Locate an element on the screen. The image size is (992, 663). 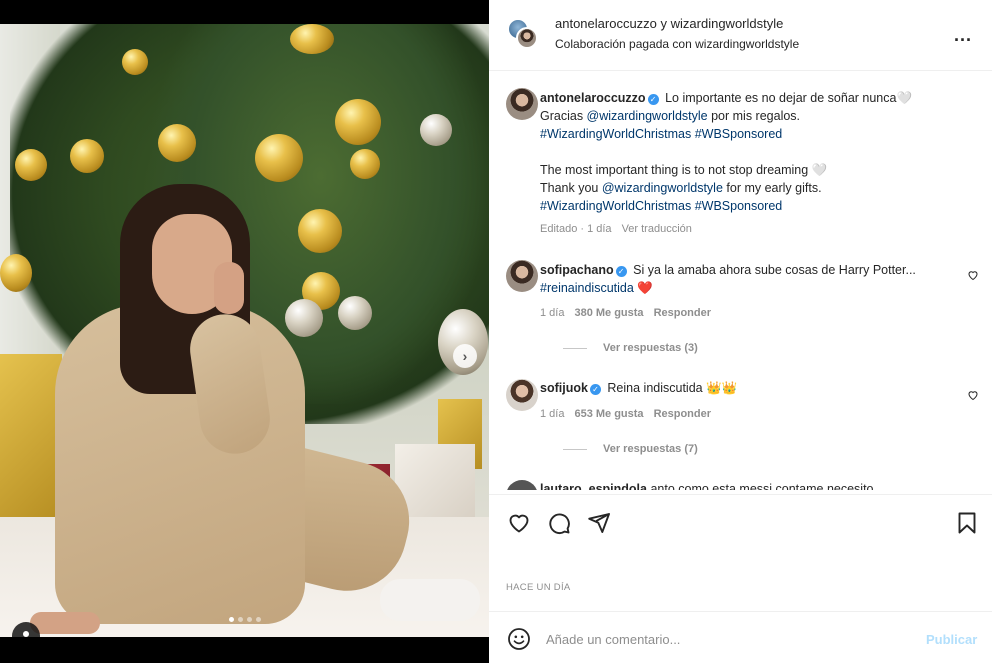
caption-edited-time: Editado · 1 día is located at coordinates (576, 229).